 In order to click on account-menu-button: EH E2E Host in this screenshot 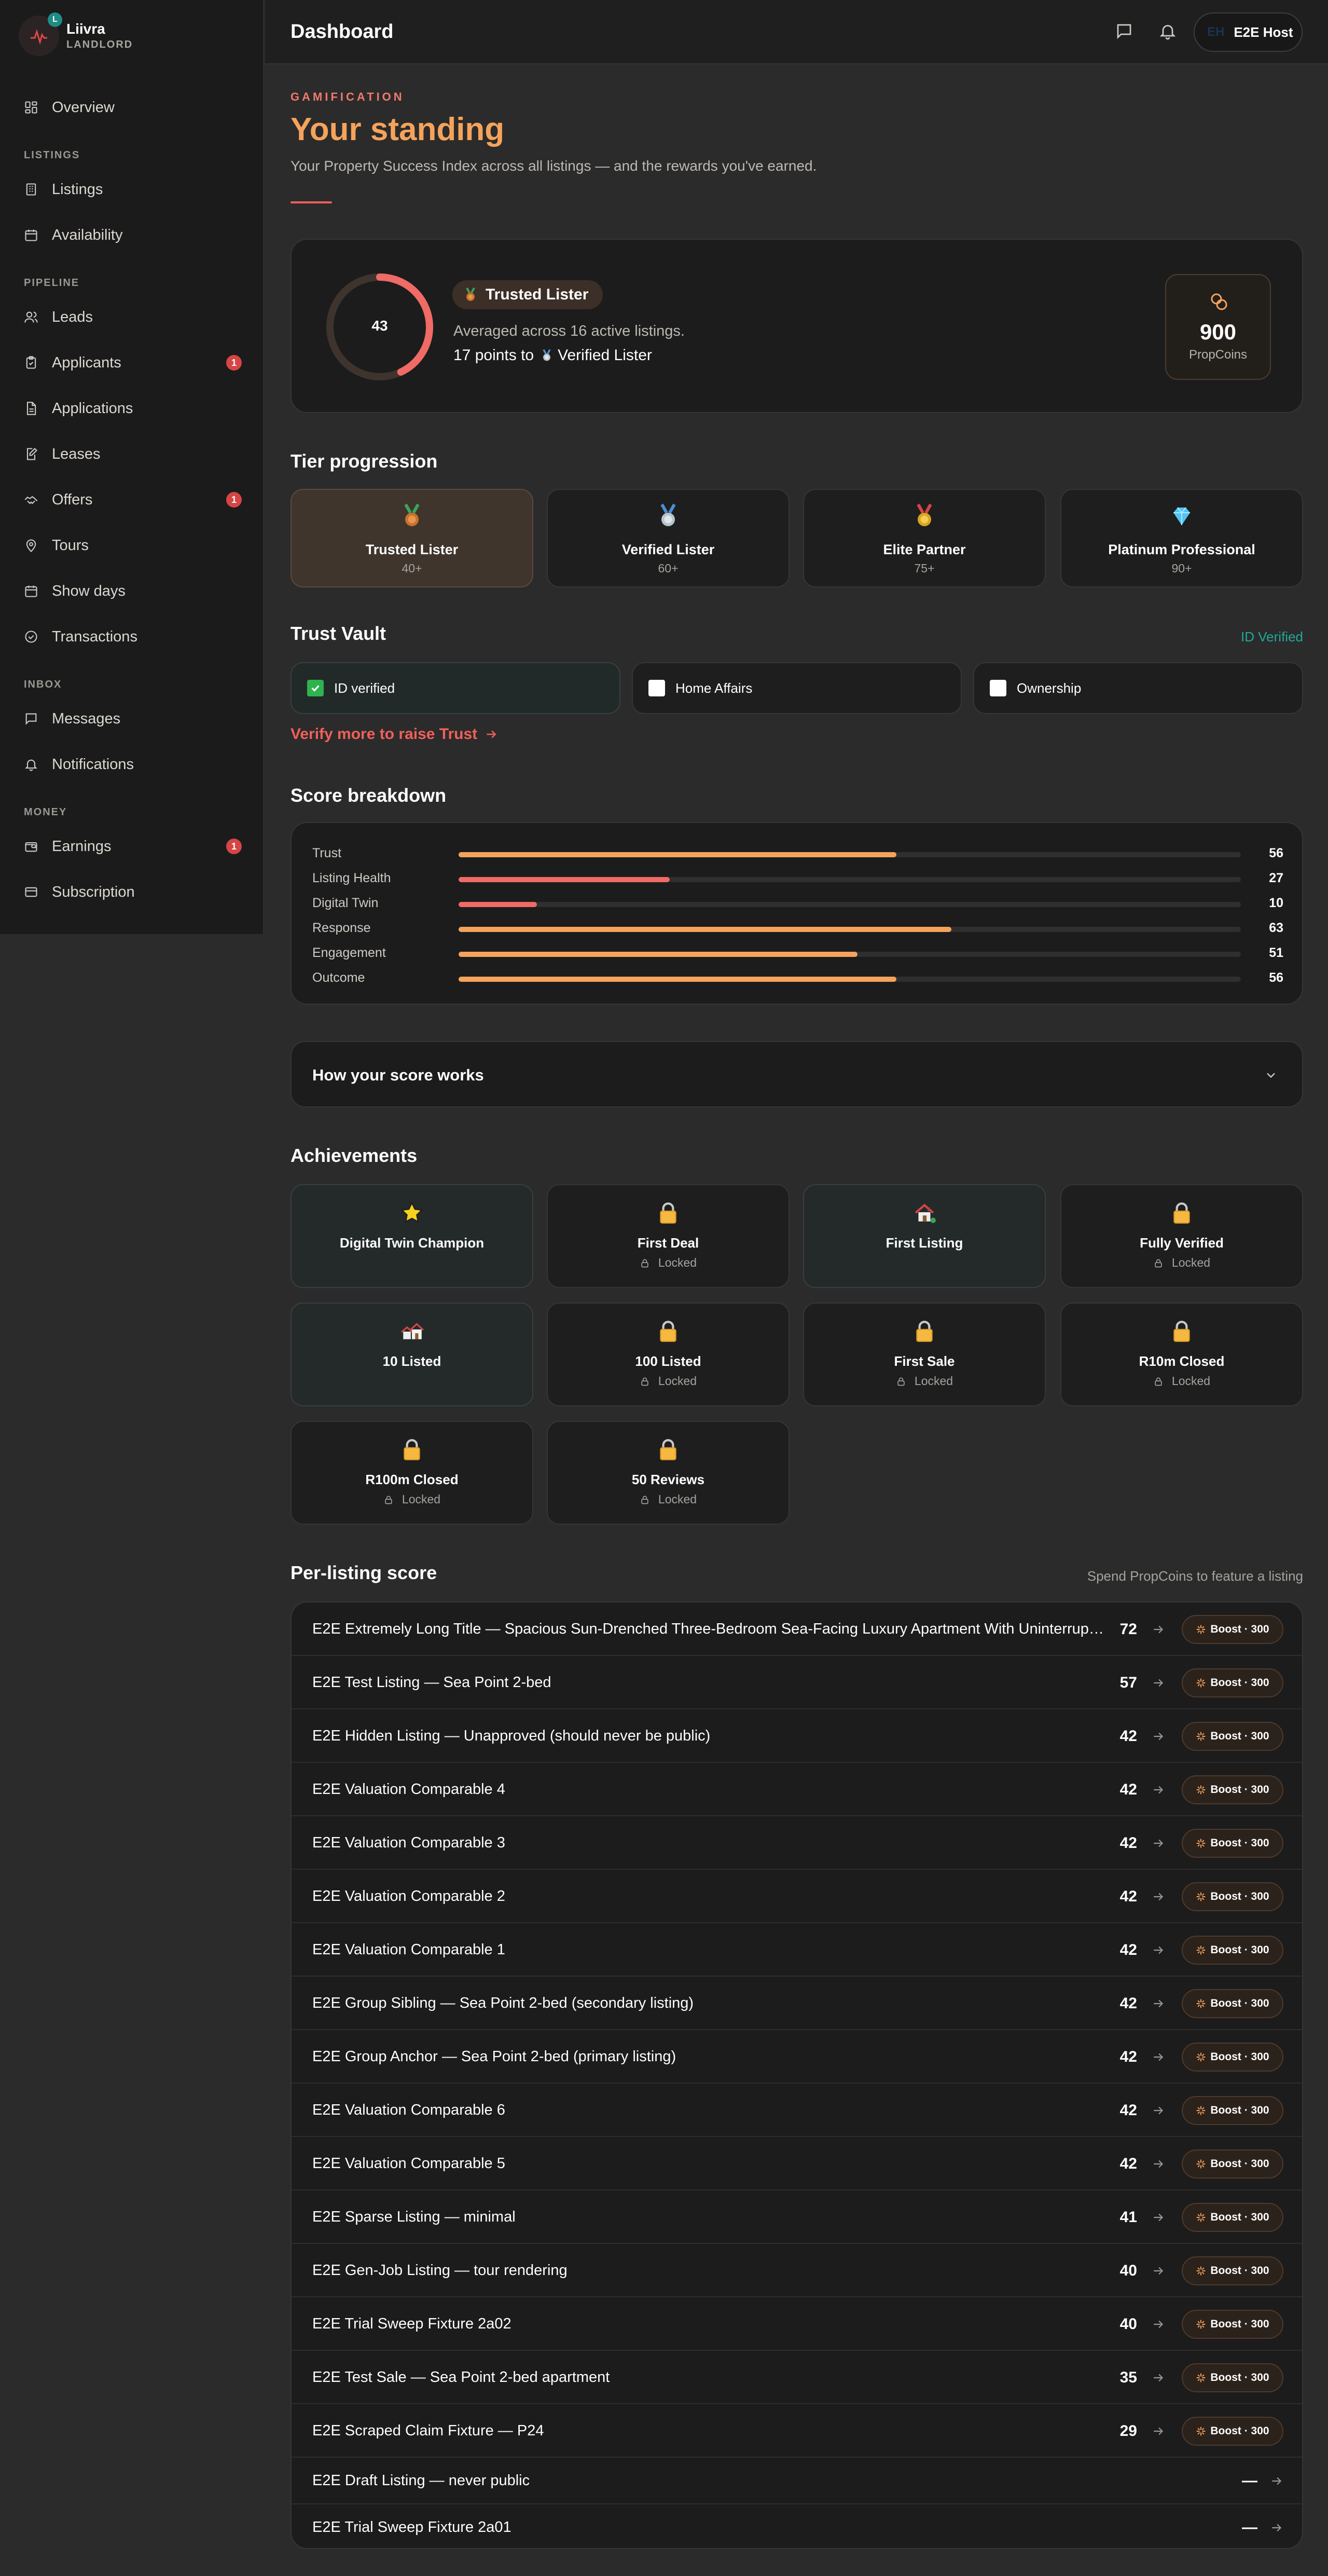, I will do `click(1248, 32)`.